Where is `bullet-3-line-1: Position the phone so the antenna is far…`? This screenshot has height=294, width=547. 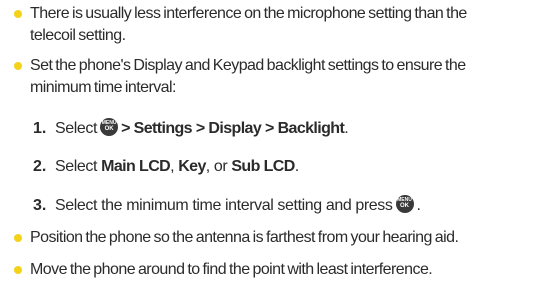 bullet-3-line-1: Position the phone so the antenna is far… is located at coordinates (244, 237).